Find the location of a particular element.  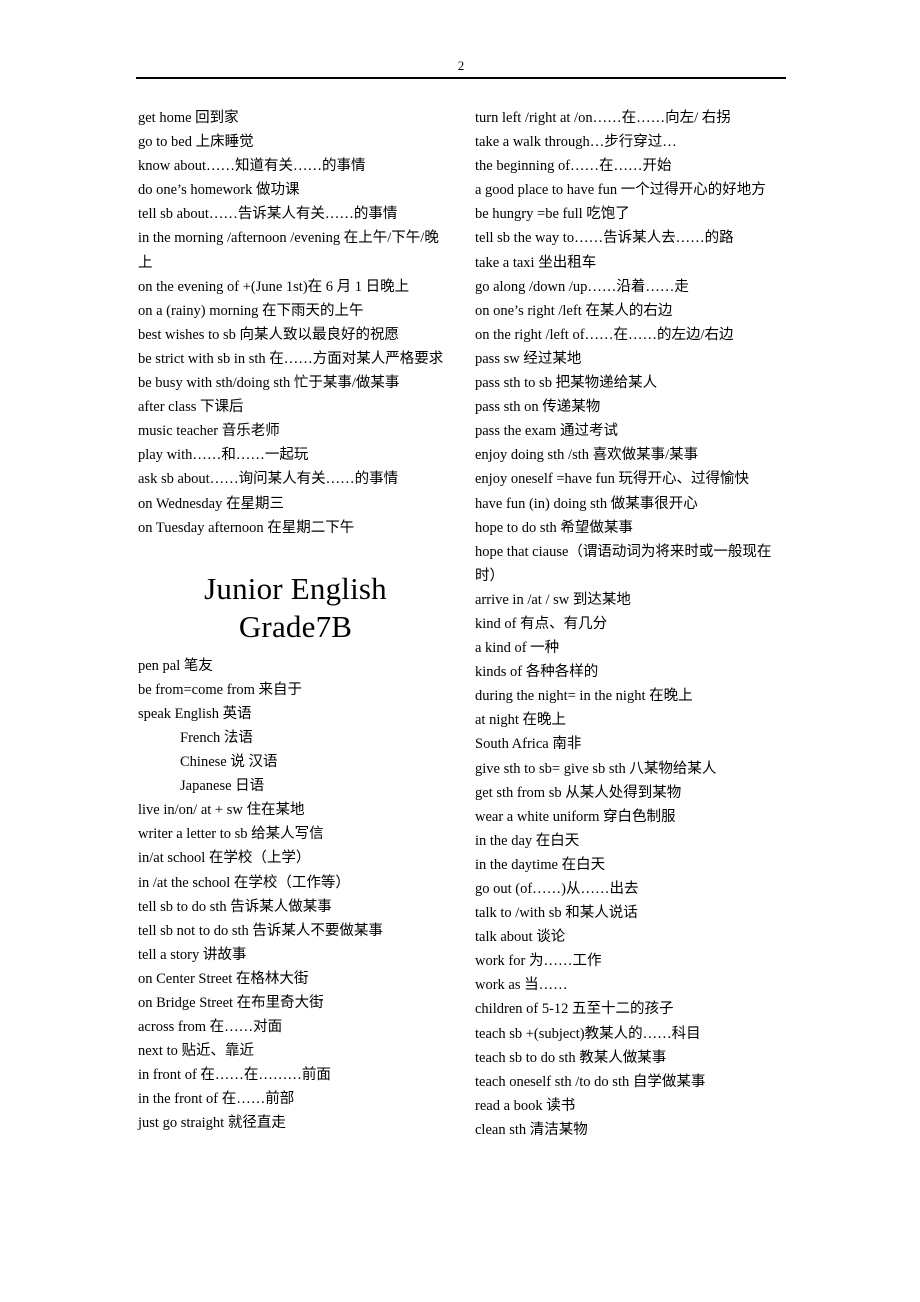

vocabulary-entry: get sth from sb 从某人处得到某物 is located at coordinates (578, 792).